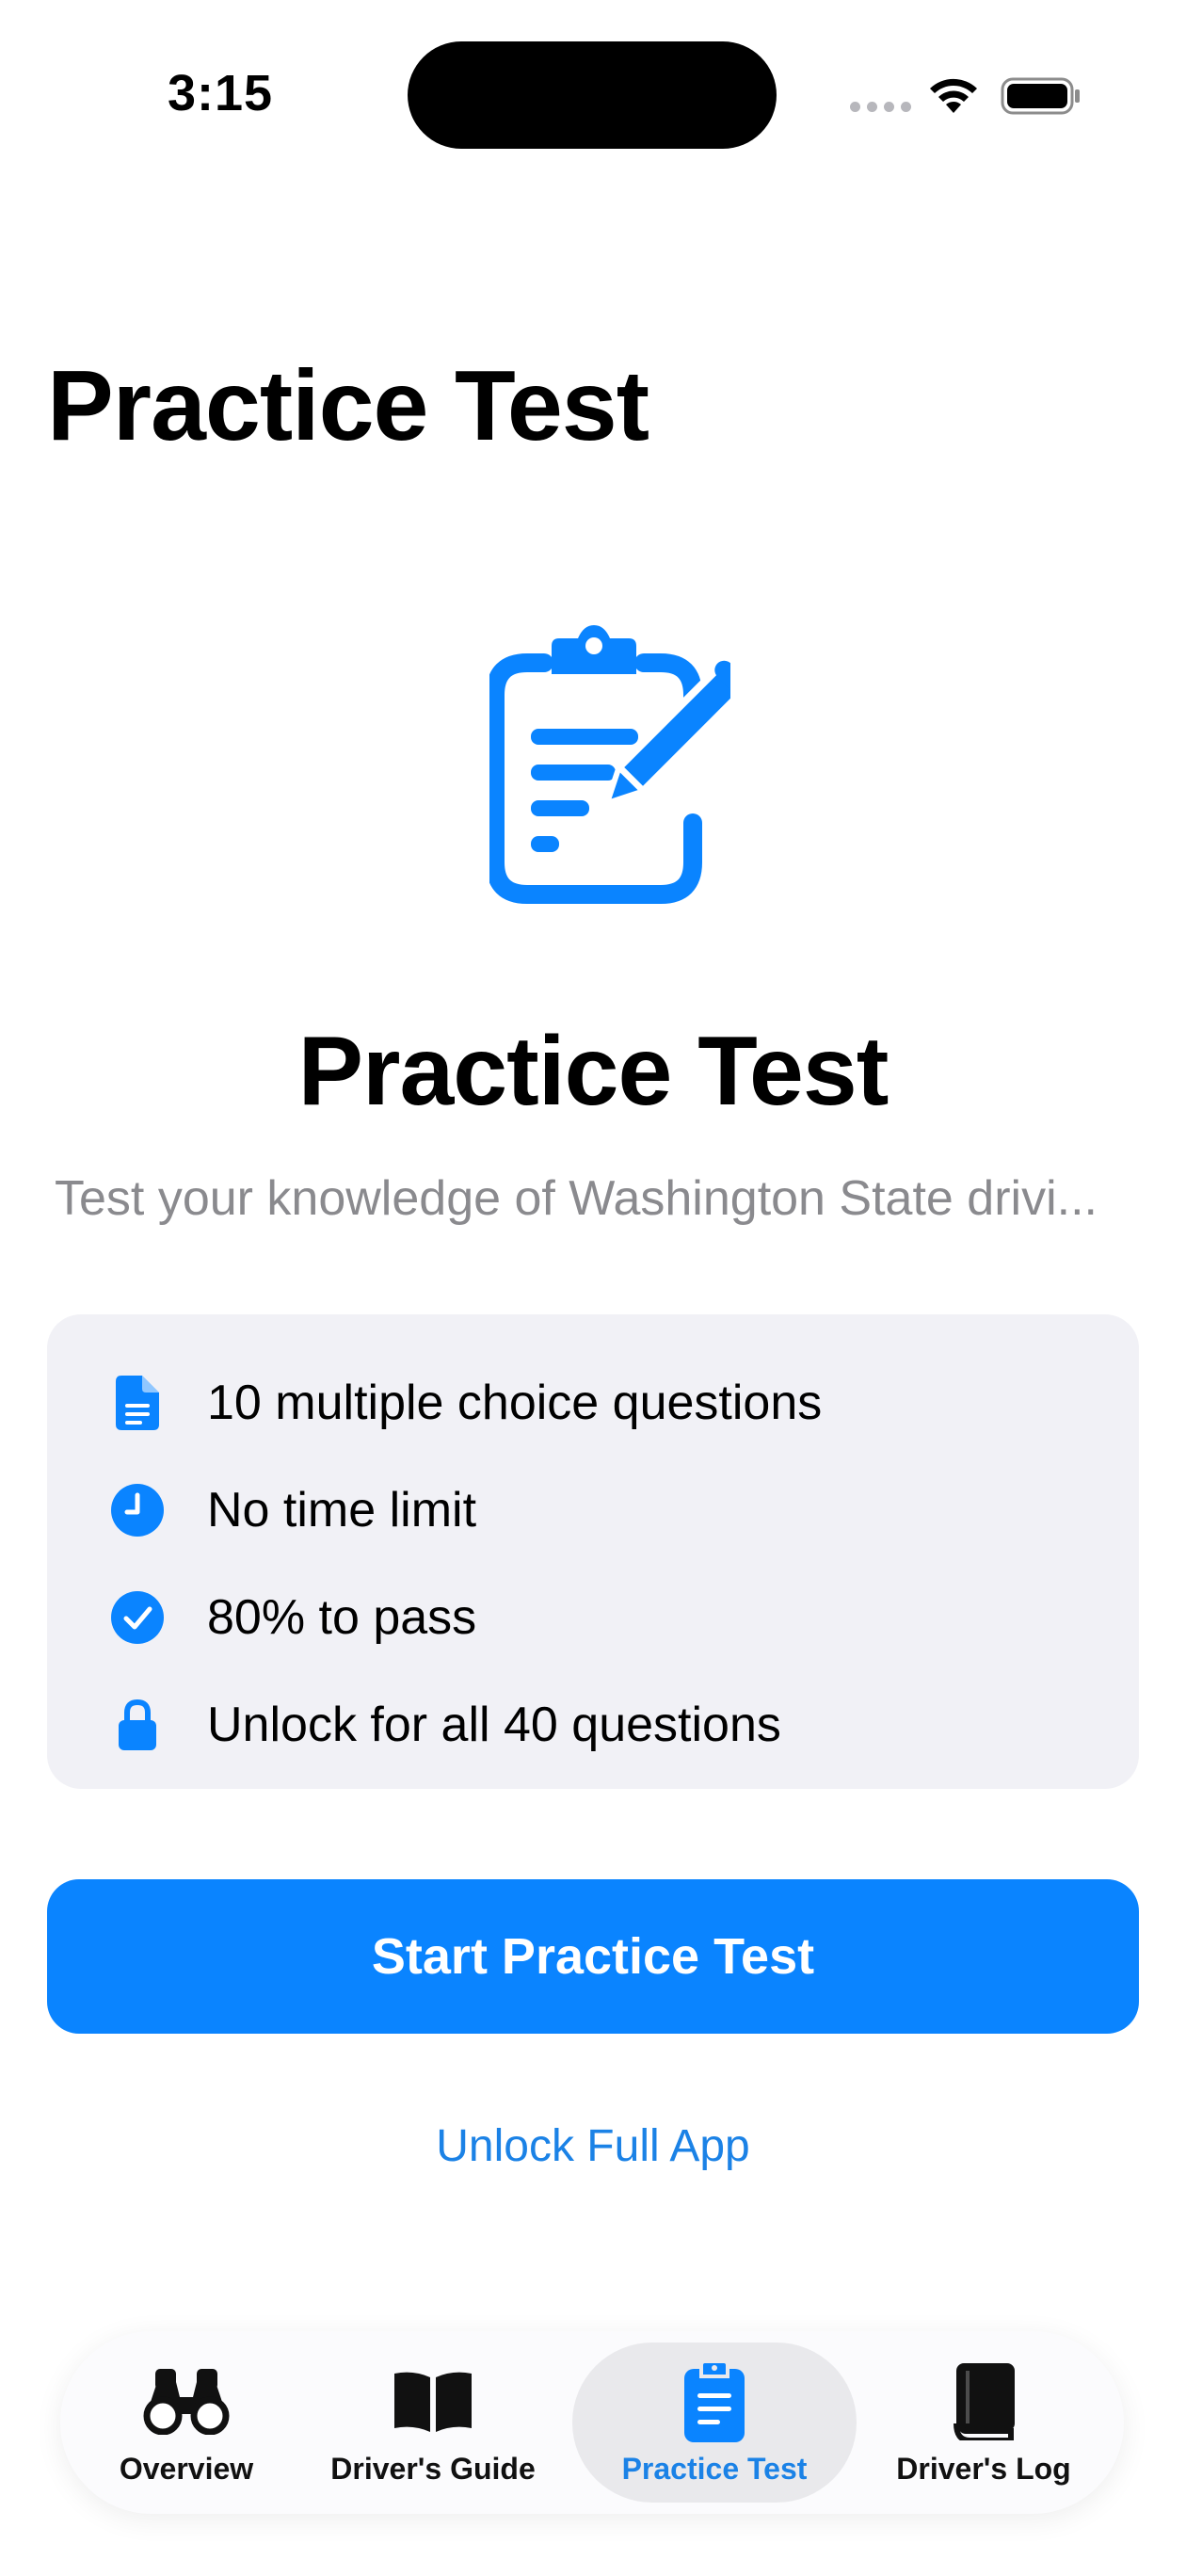  I want to click on info-text-questions: 10 multiple choice questions, so click(515, 1403).